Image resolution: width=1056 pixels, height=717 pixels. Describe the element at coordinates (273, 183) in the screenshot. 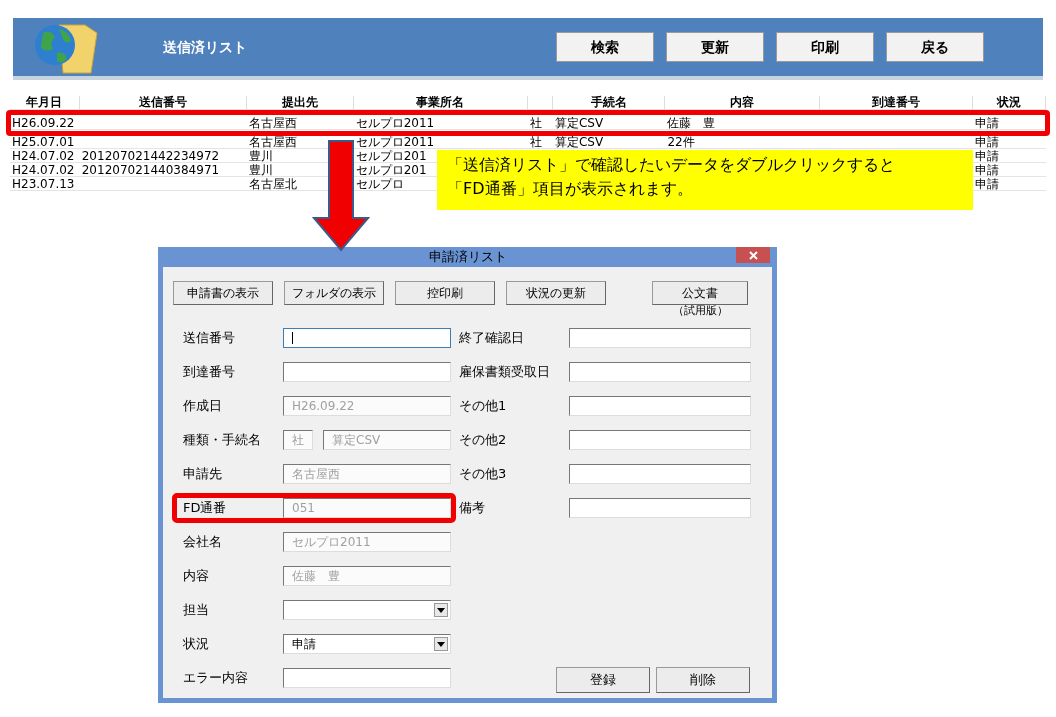

I see `table-cell: 名古屋北` at that location.